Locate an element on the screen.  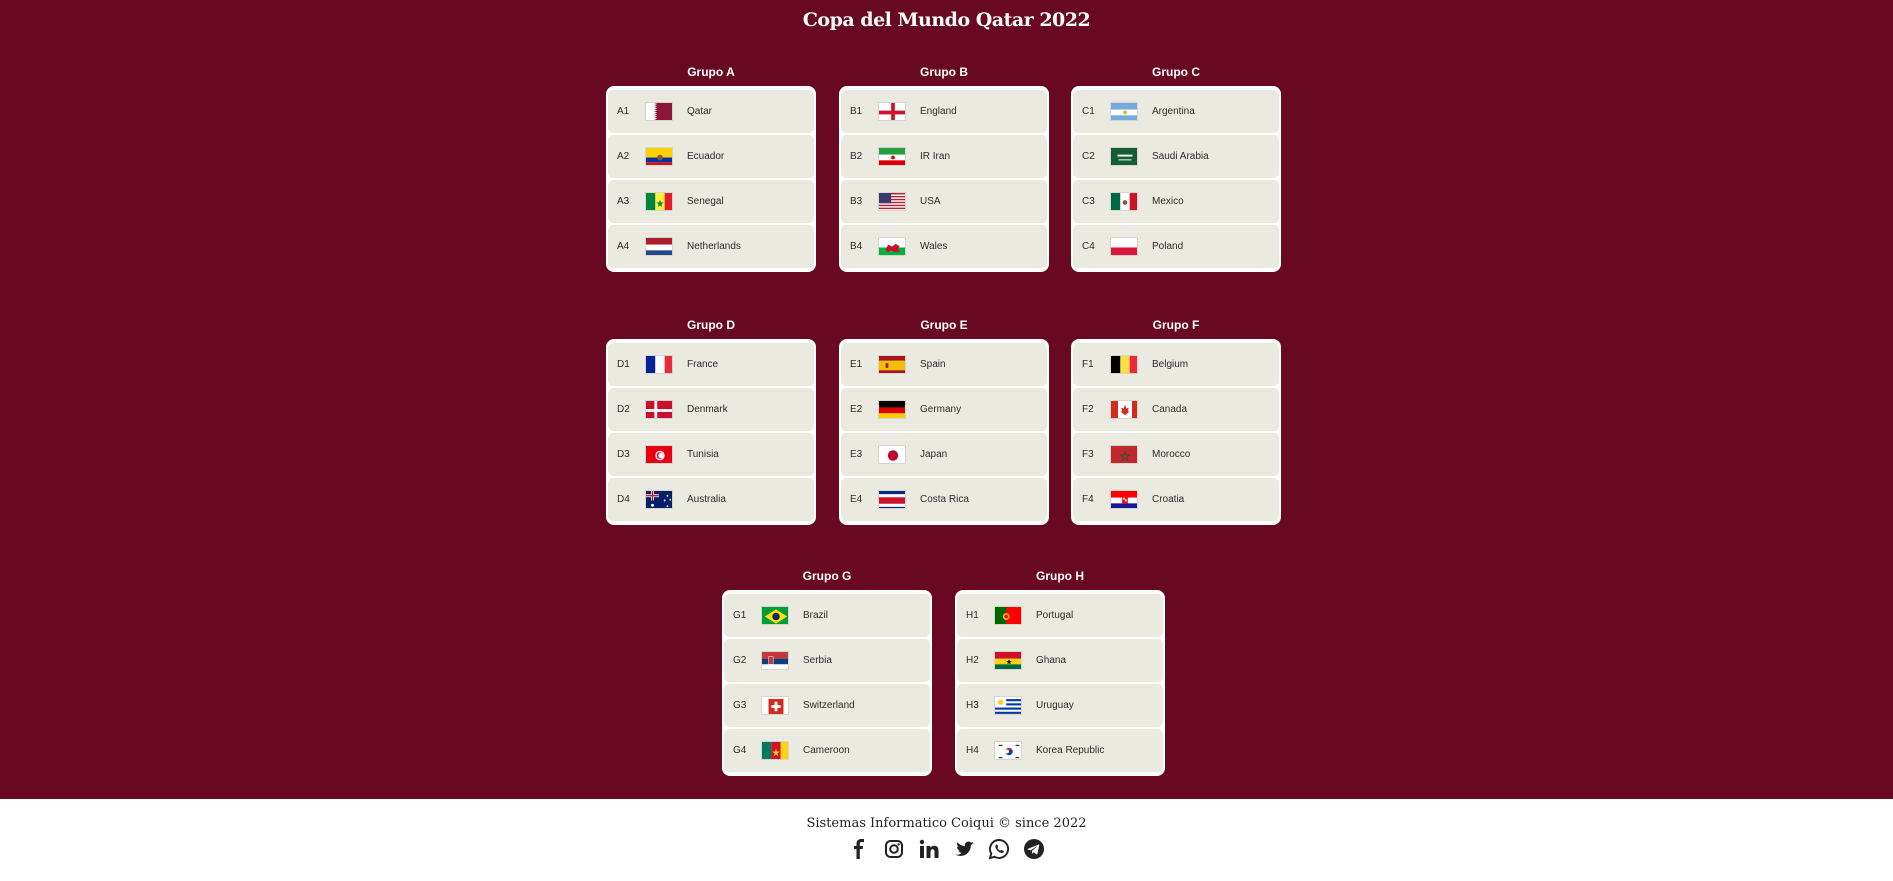
saudi-arabia-flag is located at coordinates (1124, 156).